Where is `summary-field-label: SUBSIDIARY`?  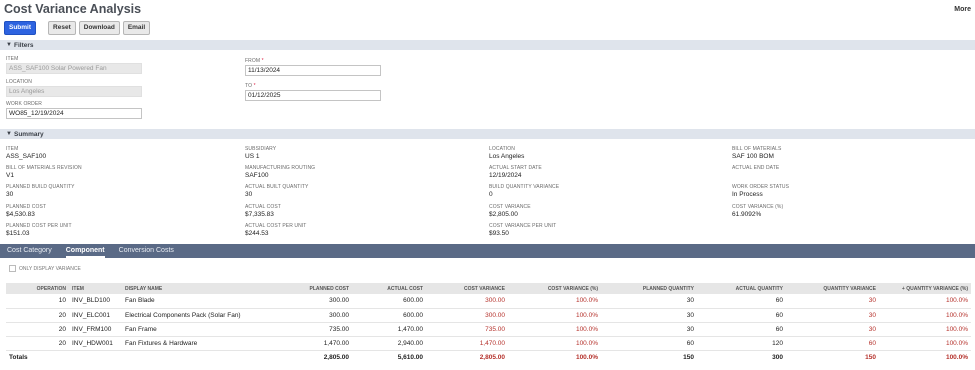 summary-field-label: SUBSIDIARY is located at coordinates (261, 149).